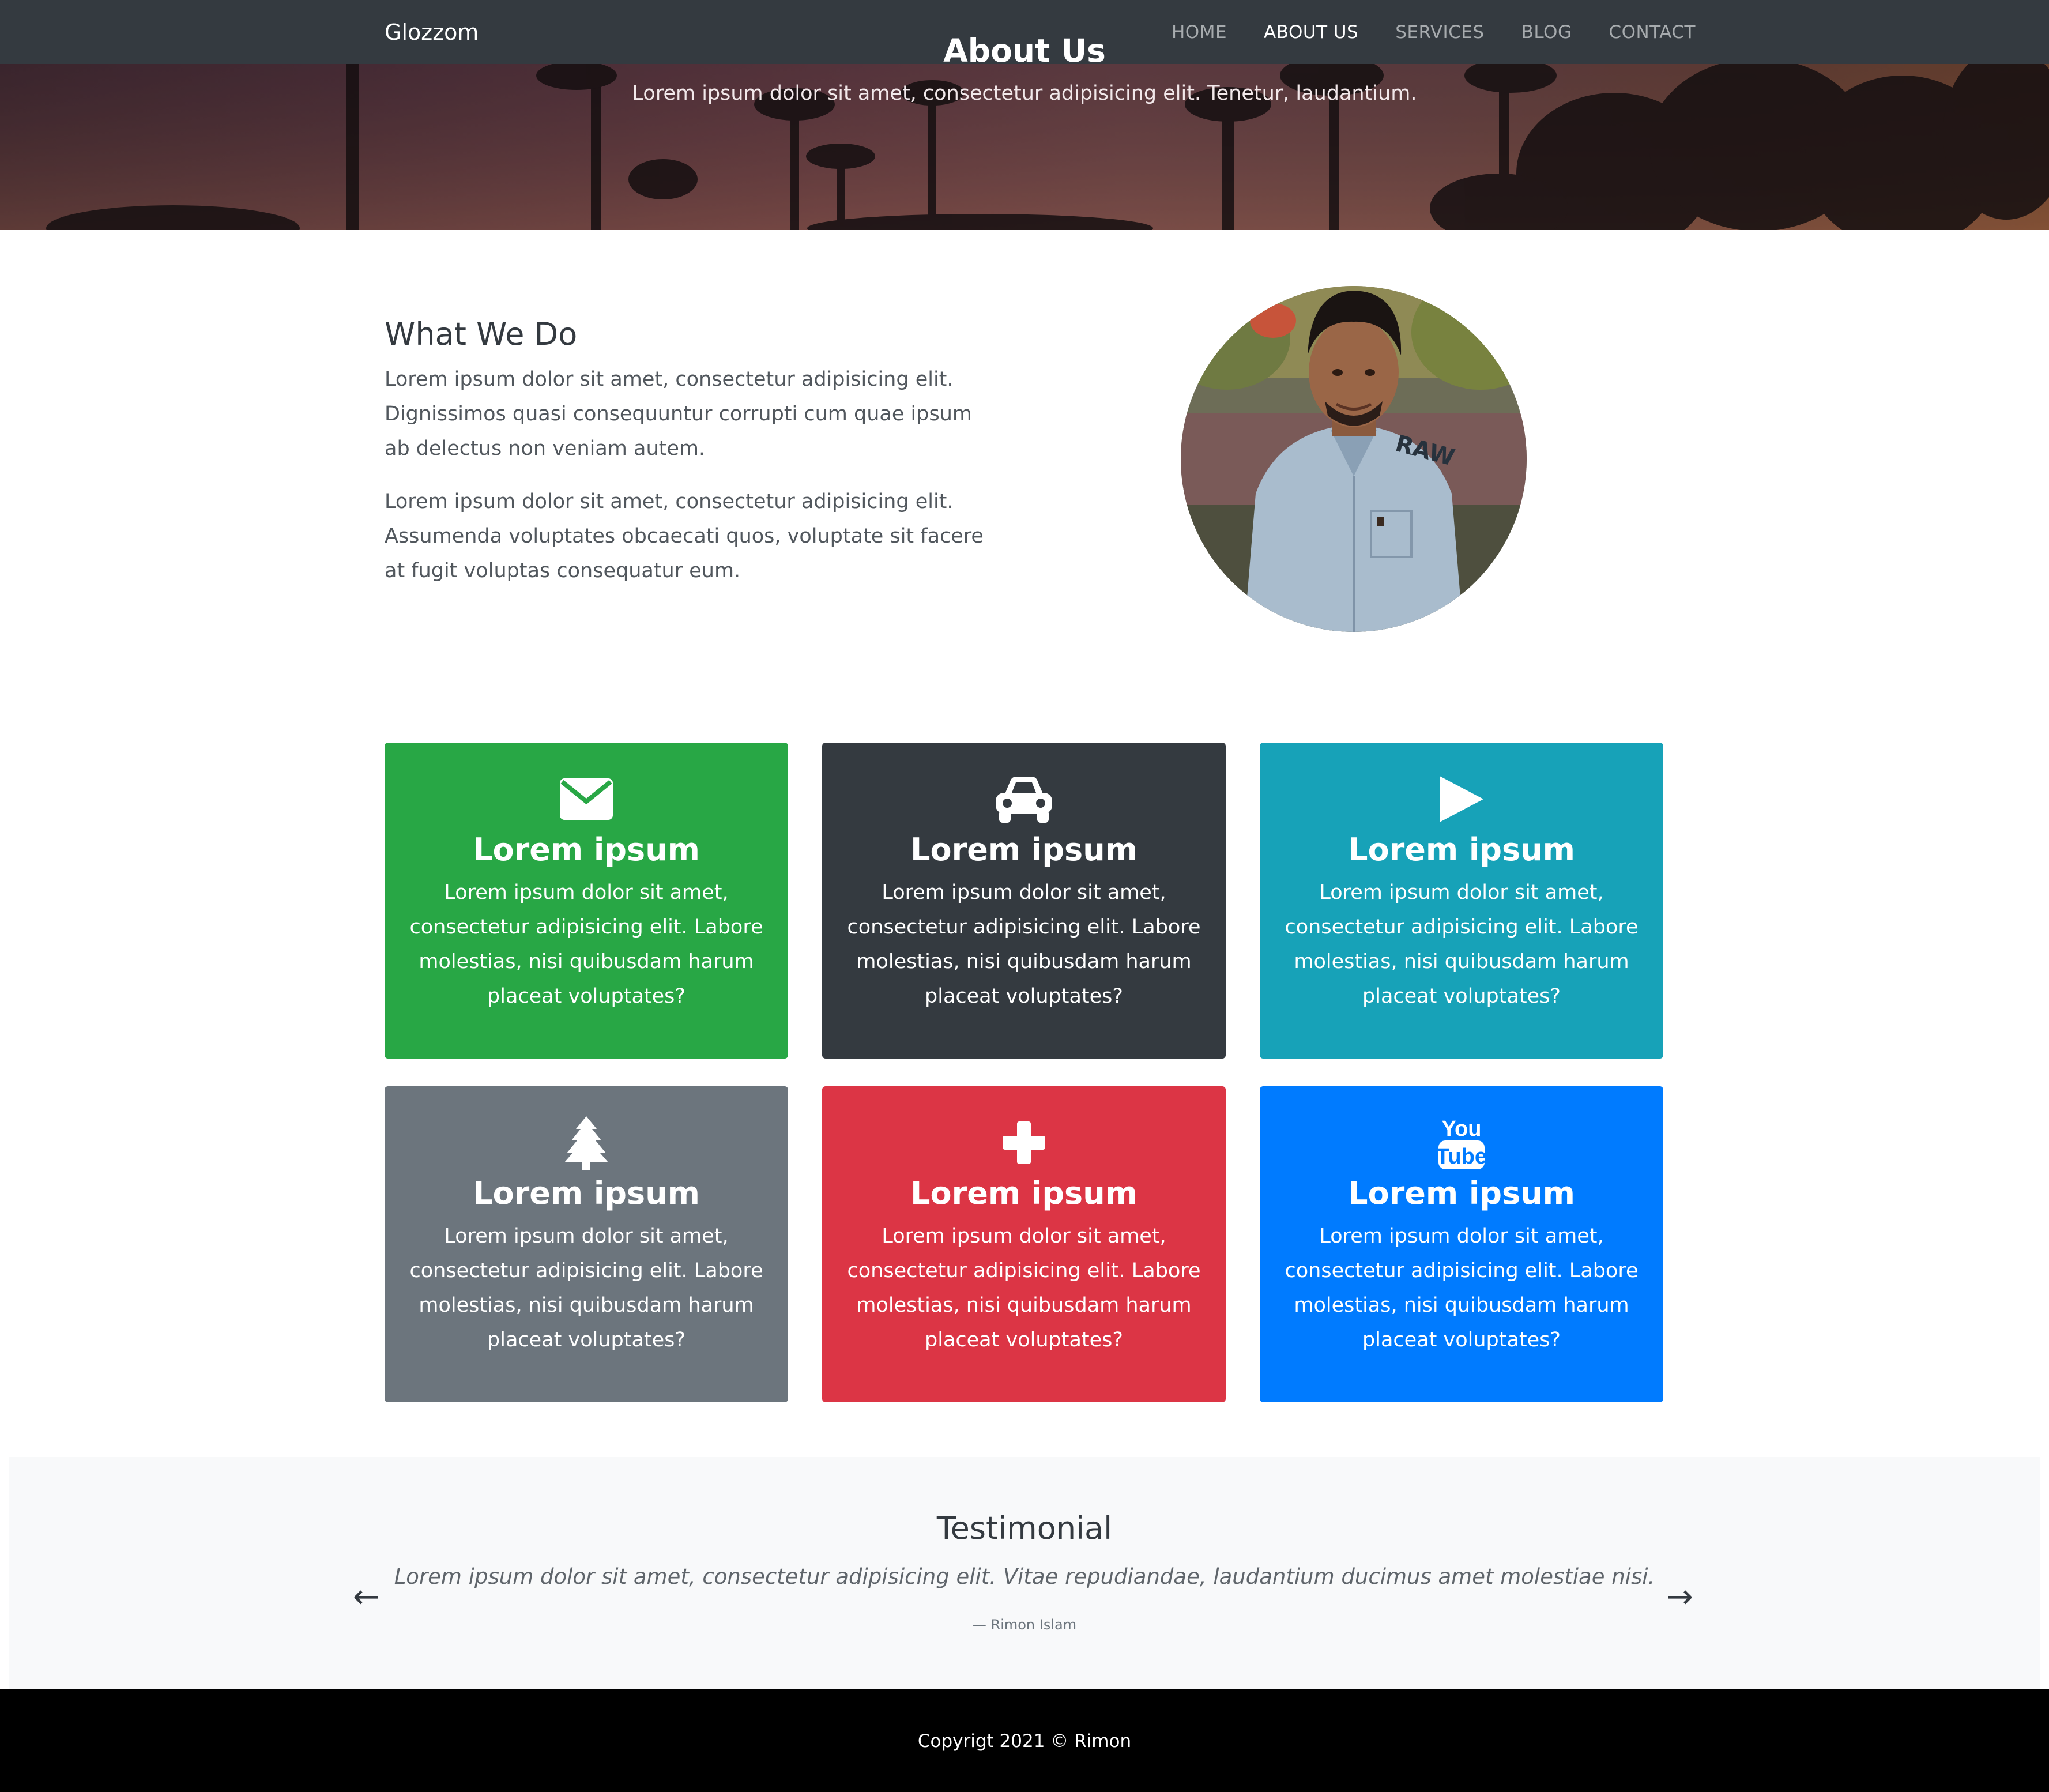  I want to click on envelope-icon, so click(586, 799).